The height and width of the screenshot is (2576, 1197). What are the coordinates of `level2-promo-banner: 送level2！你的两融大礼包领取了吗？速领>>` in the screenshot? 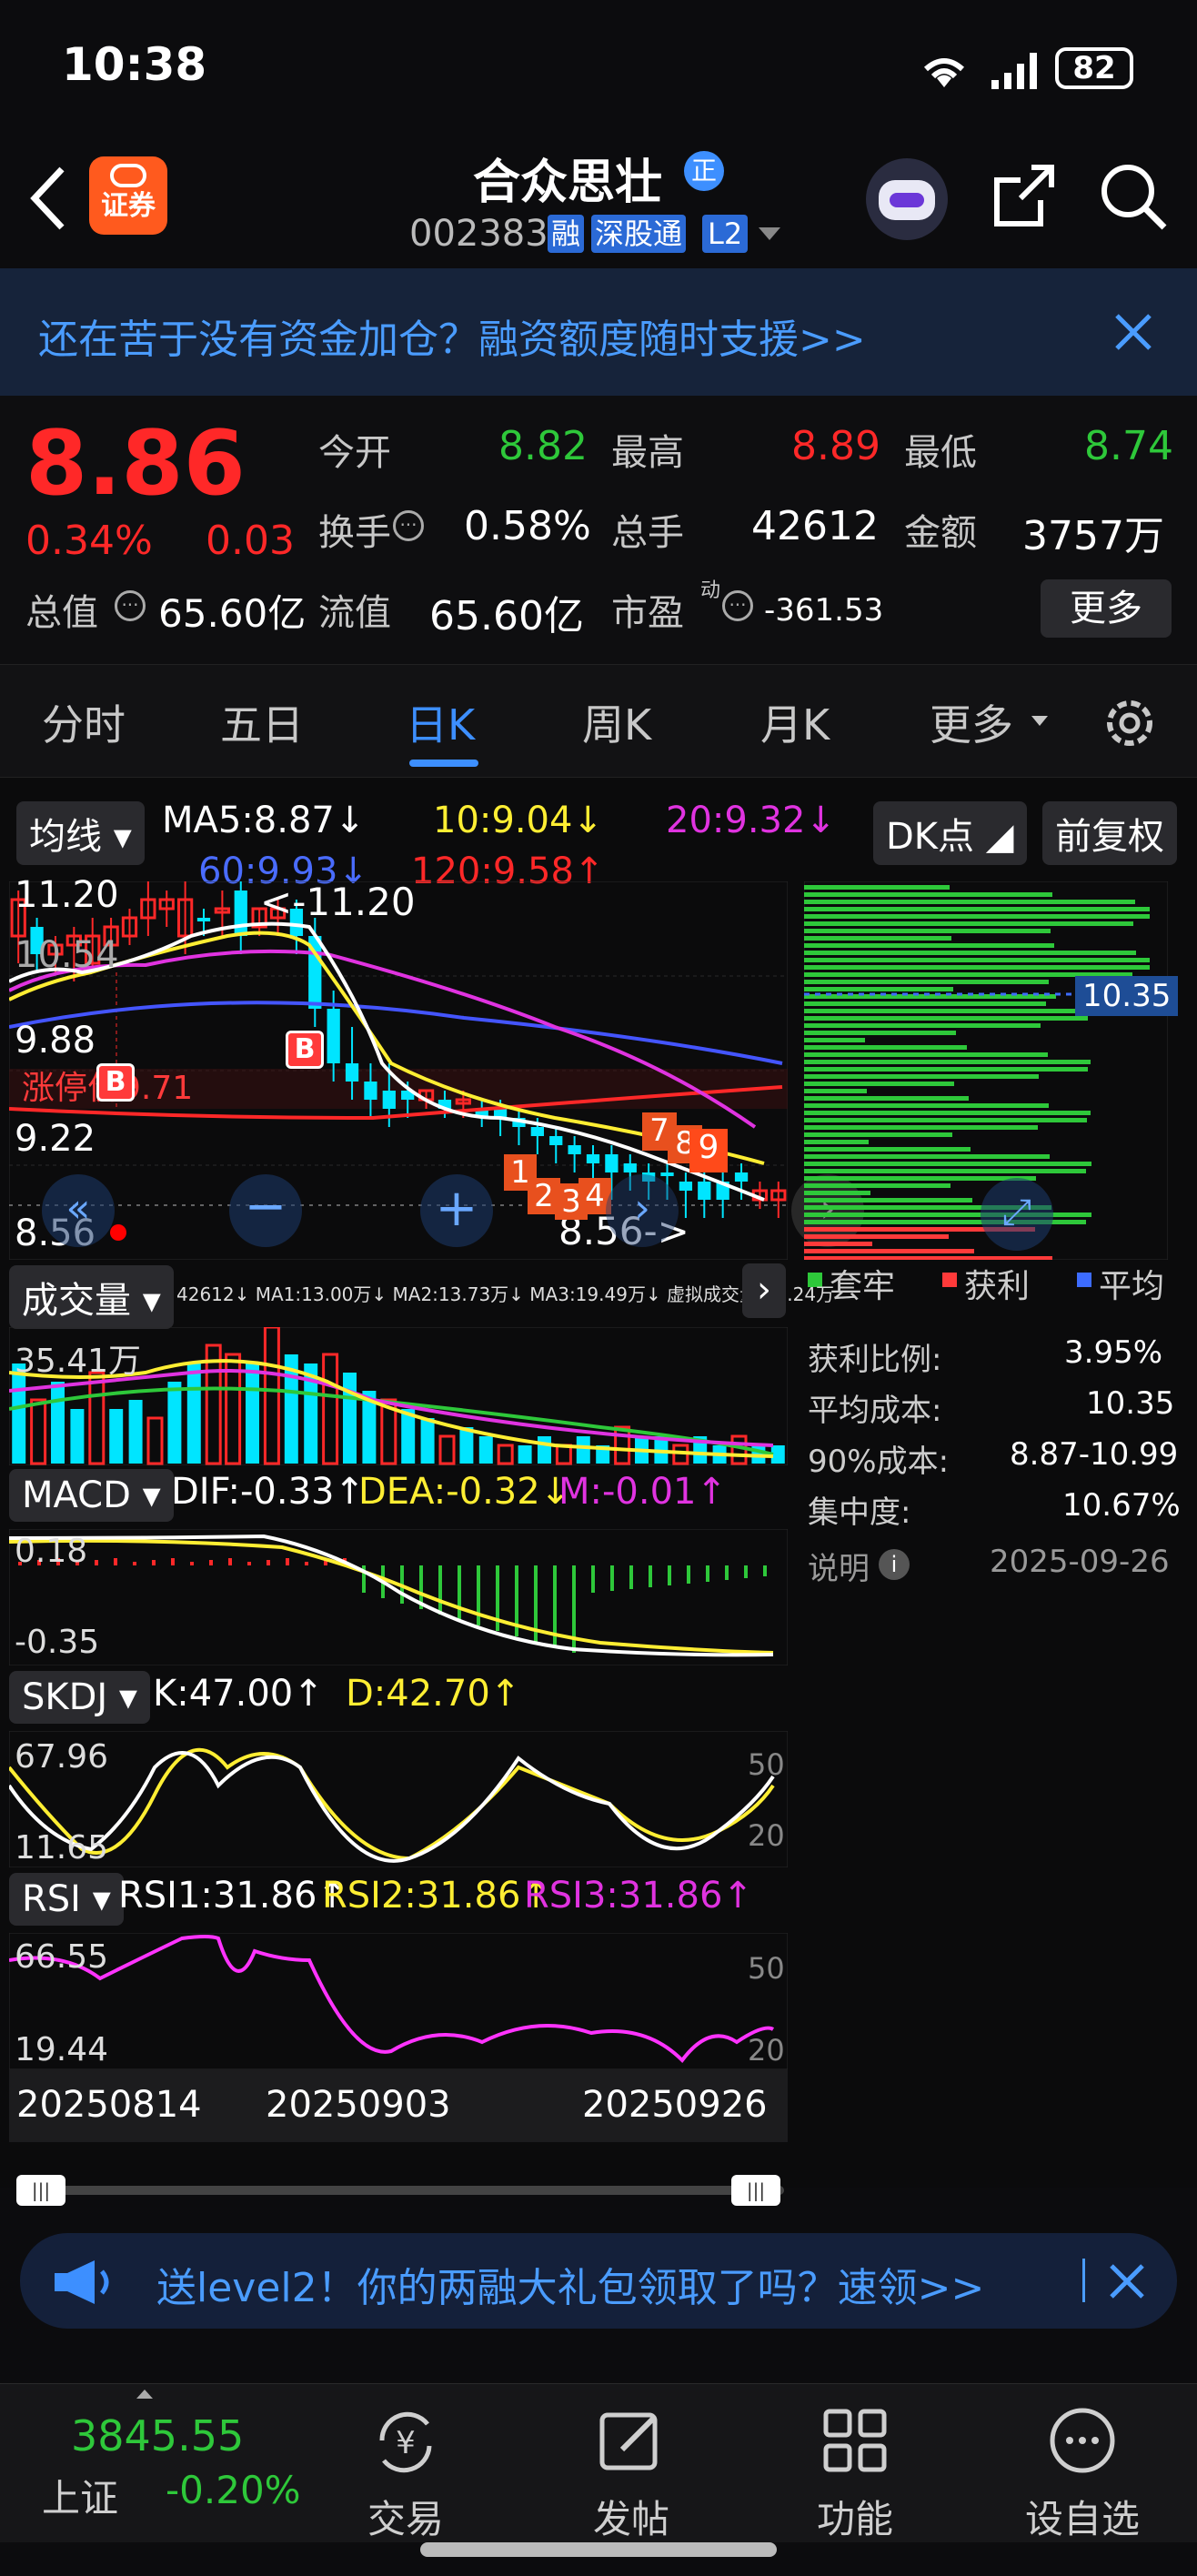 It's located at (598, 2281).